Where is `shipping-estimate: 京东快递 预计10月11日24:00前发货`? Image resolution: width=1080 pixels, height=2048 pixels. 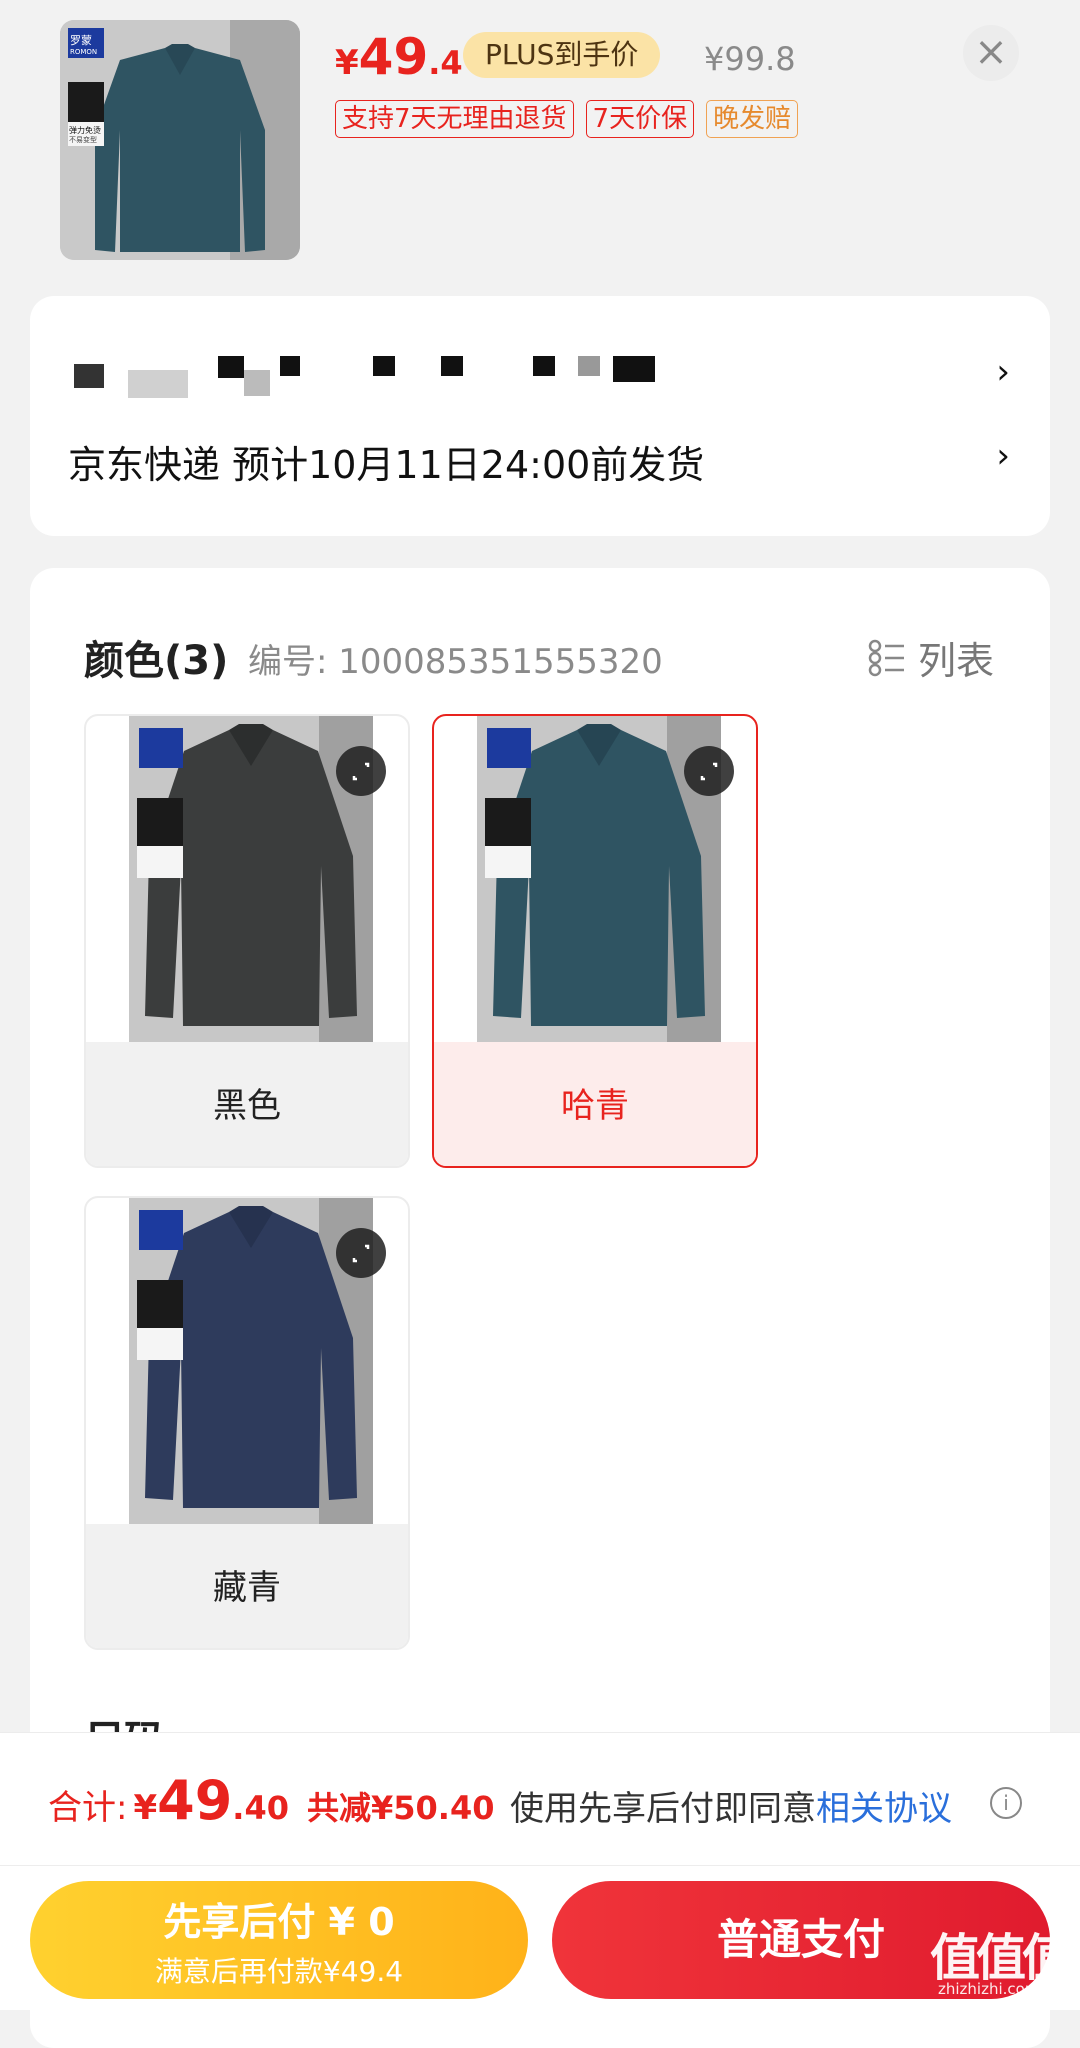
shipping-estimate: 京东快递 预计10月11日24:00前发货 is located at coordinates (386, 461).